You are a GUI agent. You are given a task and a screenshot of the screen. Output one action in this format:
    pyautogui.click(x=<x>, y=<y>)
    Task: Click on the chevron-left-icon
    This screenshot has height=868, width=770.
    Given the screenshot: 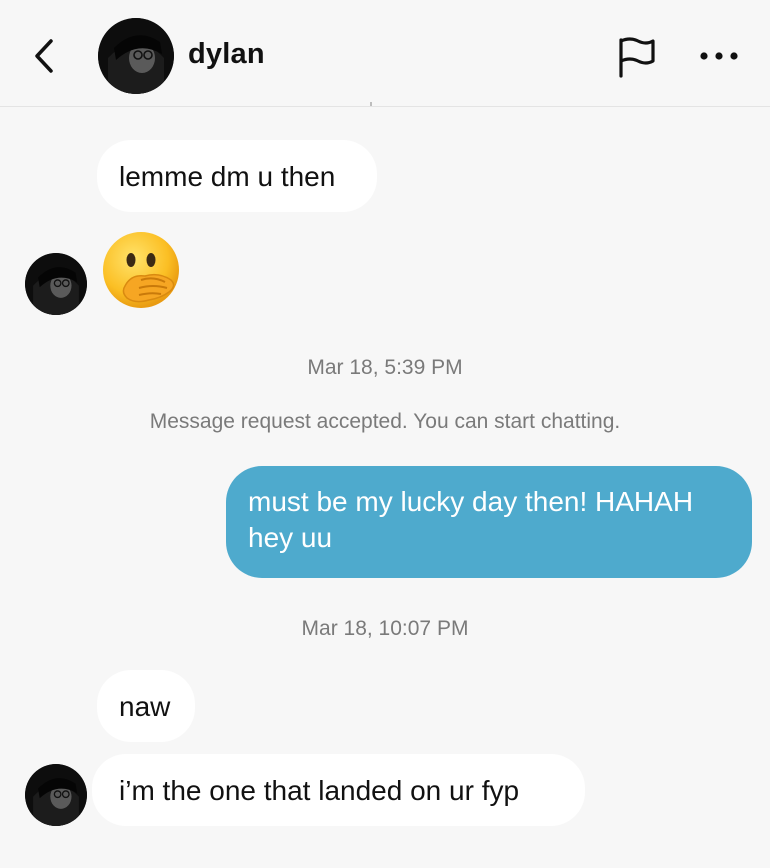 What is the action you would take?
    pyautogui.click(x=44, y=56)
    